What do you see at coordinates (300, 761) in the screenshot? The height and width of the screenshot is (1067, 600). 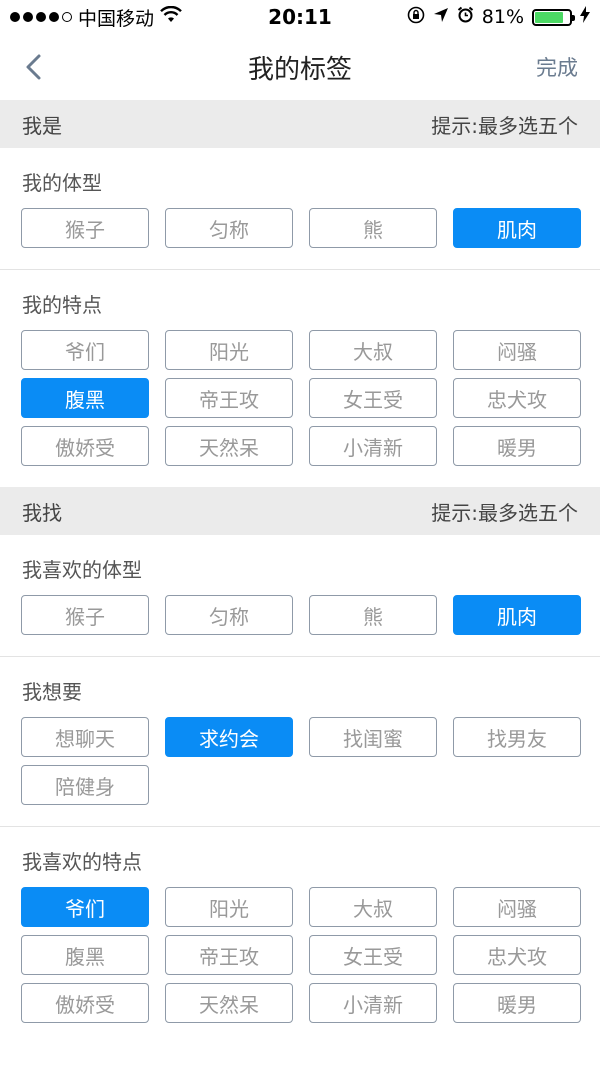 I see `tag-grid: 想聊天 求约会 找闺蜜 找男友陪健身` at bounding box center [300, 761].